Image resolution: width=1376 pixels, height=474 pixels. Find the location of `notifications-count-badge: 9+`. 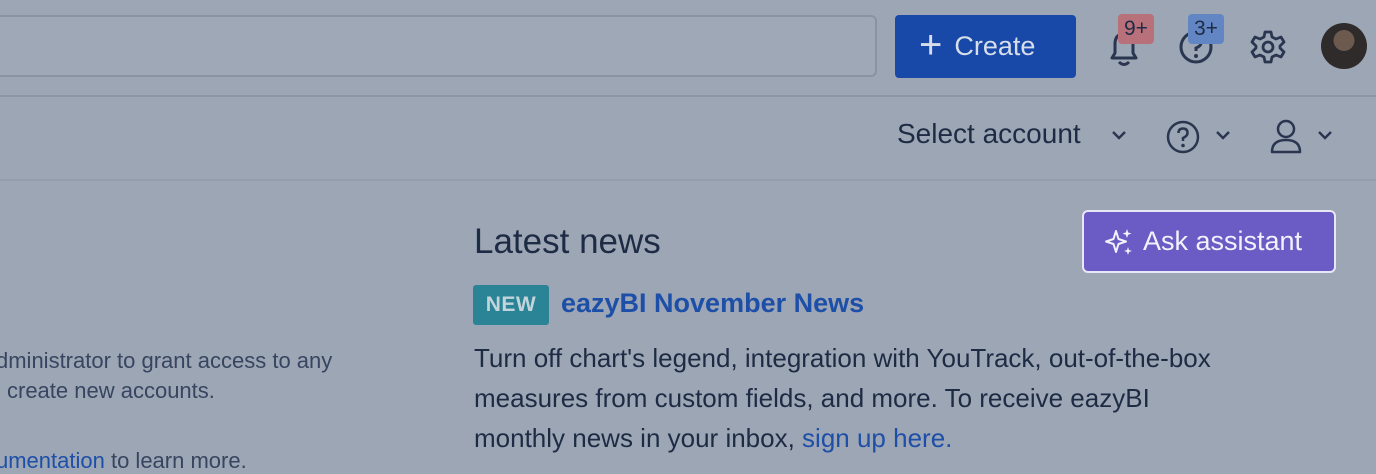

notifications-count-badge: 9+ is located at coordinates (1136, 29).